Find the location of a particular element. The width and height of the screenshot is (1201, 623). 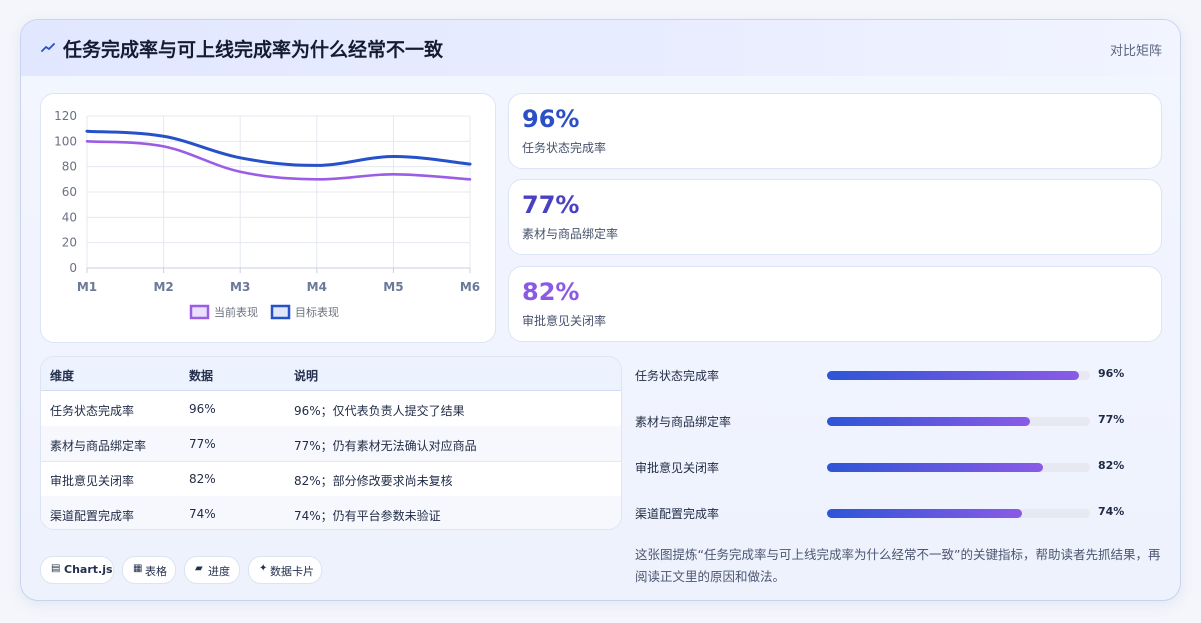

progress-label: 任务状态完成率 is located at coordinates (677, 376).